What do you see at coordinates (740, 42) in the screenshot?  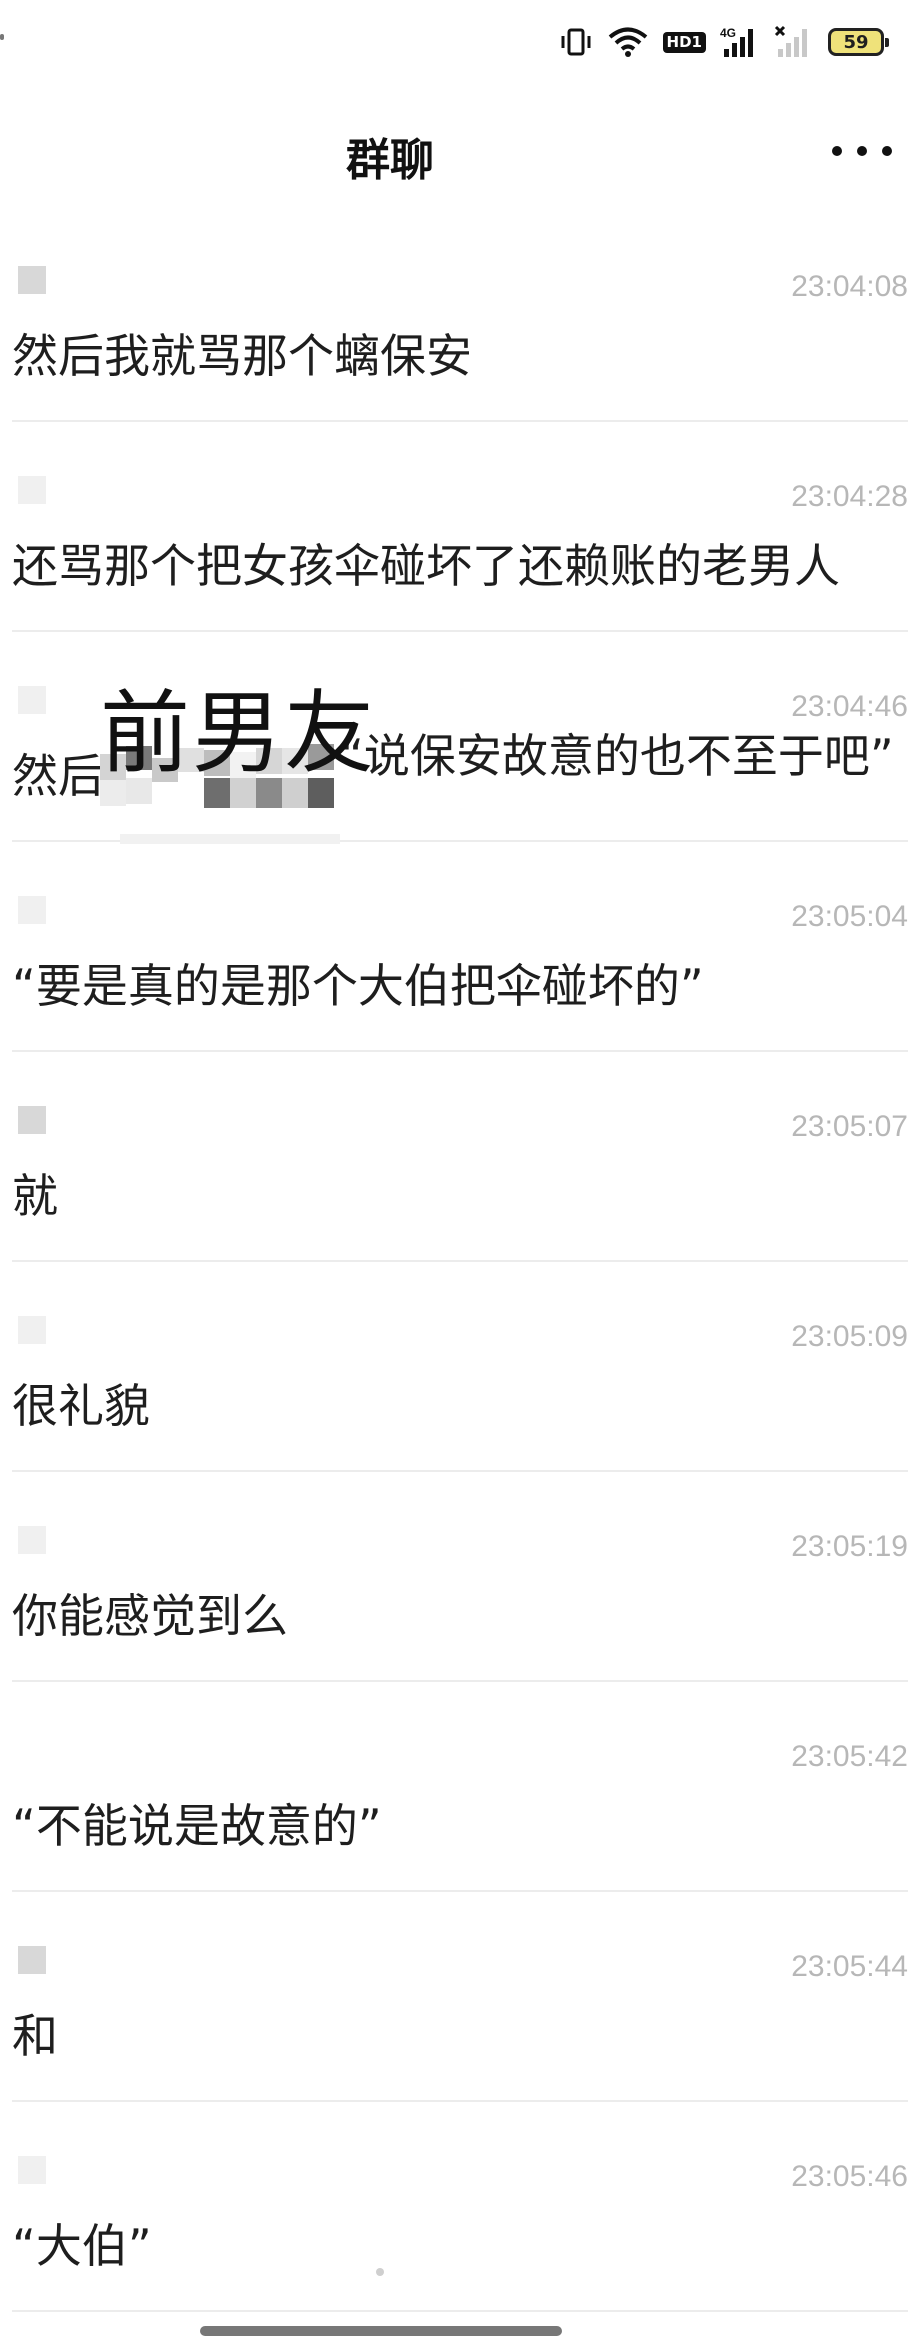 I see `signal-4g-icon: 4G` at bounding box center [740, 42].